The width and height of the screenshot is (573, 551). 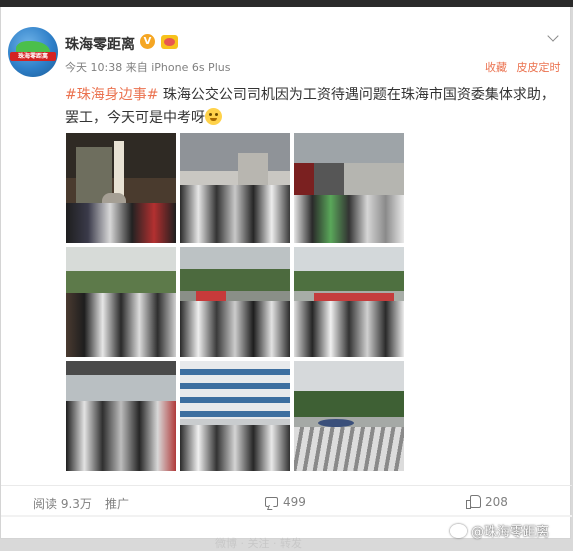 I want to click on avatar-banner: 珠海零距离, so click(x=33, y=56).